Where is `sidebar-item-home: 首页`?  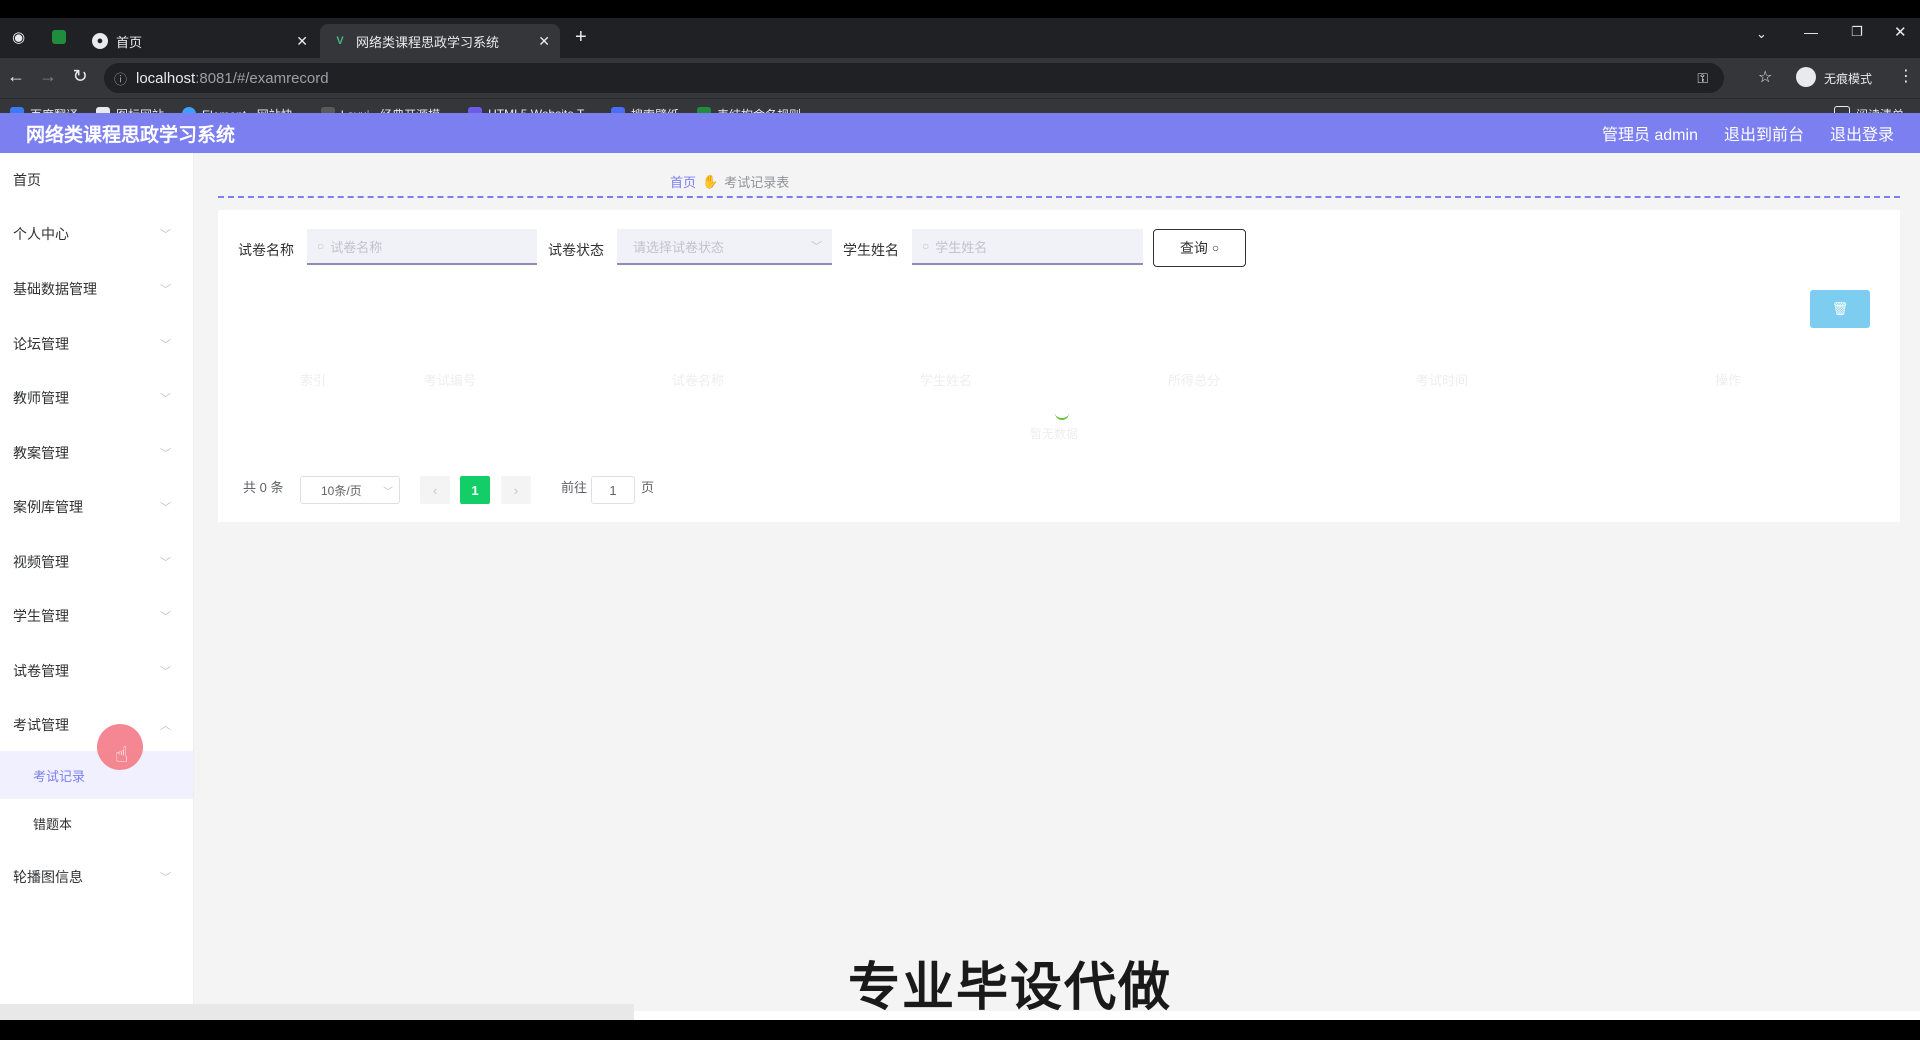 sidebar-item-home: 首页 is located at coordinates (96, 180).